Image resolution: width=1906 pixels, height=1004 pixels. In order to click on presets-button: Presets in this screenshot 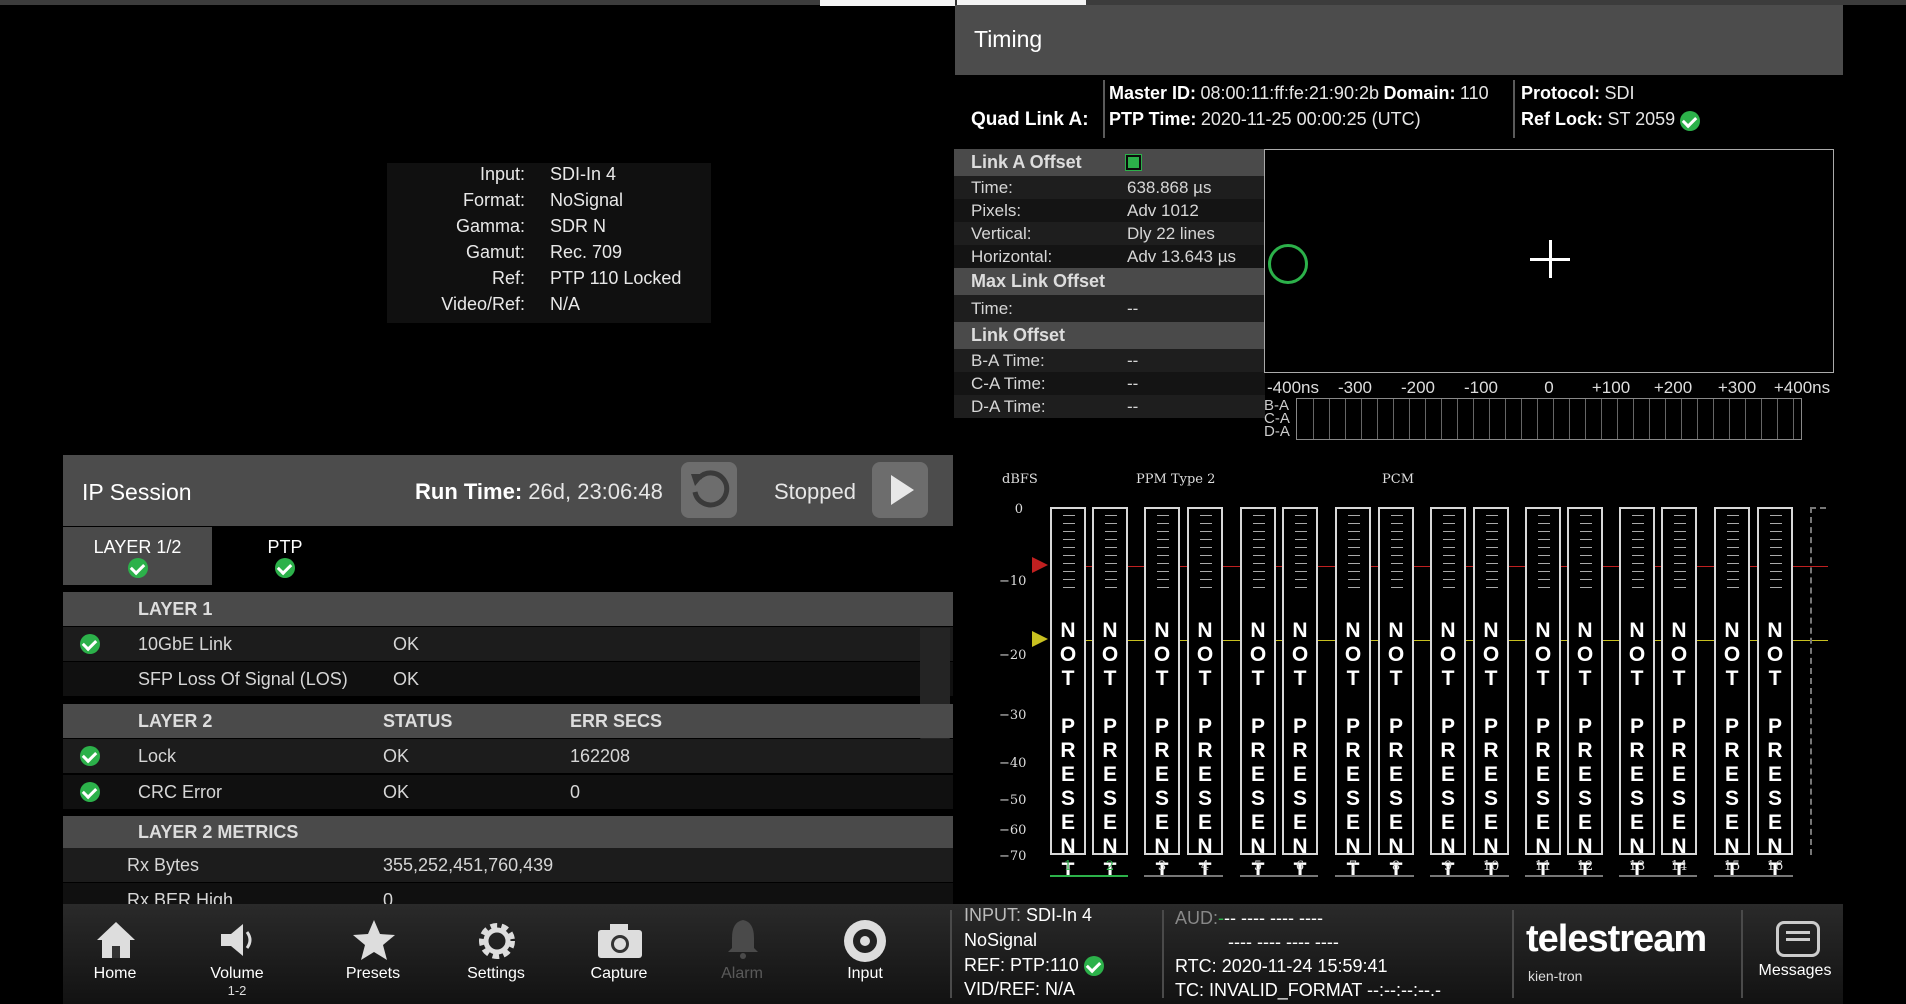, I will do `click(373, 954)`.